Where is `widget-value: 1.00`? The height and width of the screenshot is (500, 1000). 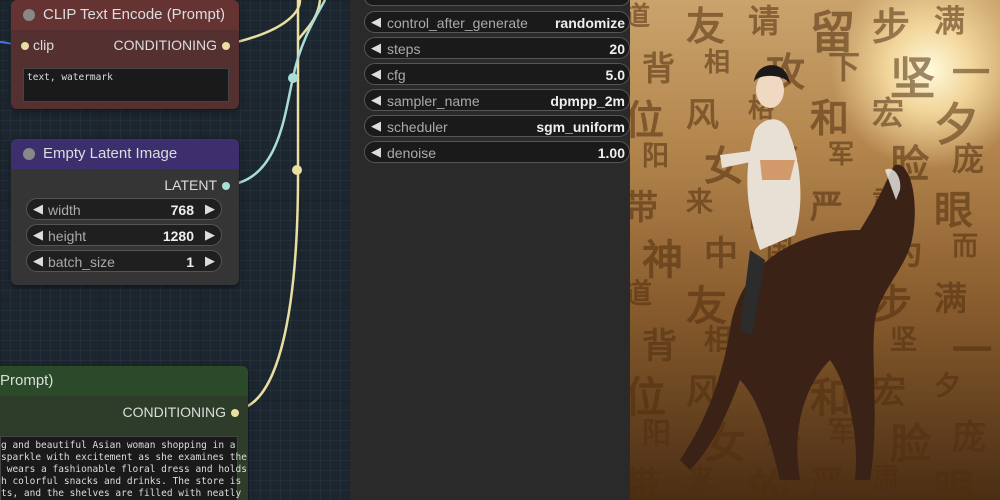
widget-value: 1.00 is located at coordinates (611, 153).